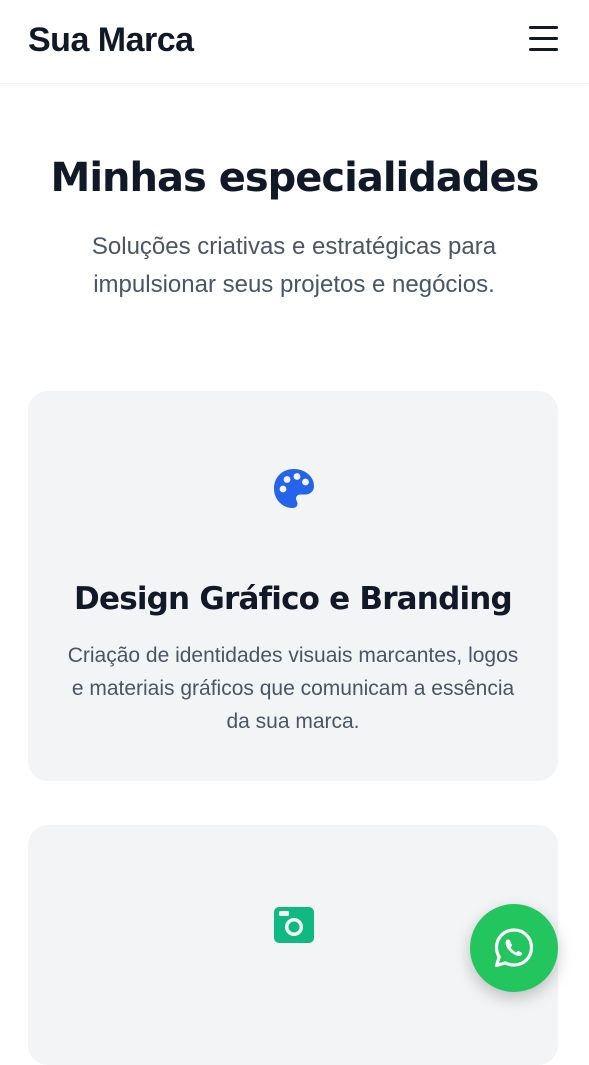  I want to click on palette-icon, so click(294, 489).